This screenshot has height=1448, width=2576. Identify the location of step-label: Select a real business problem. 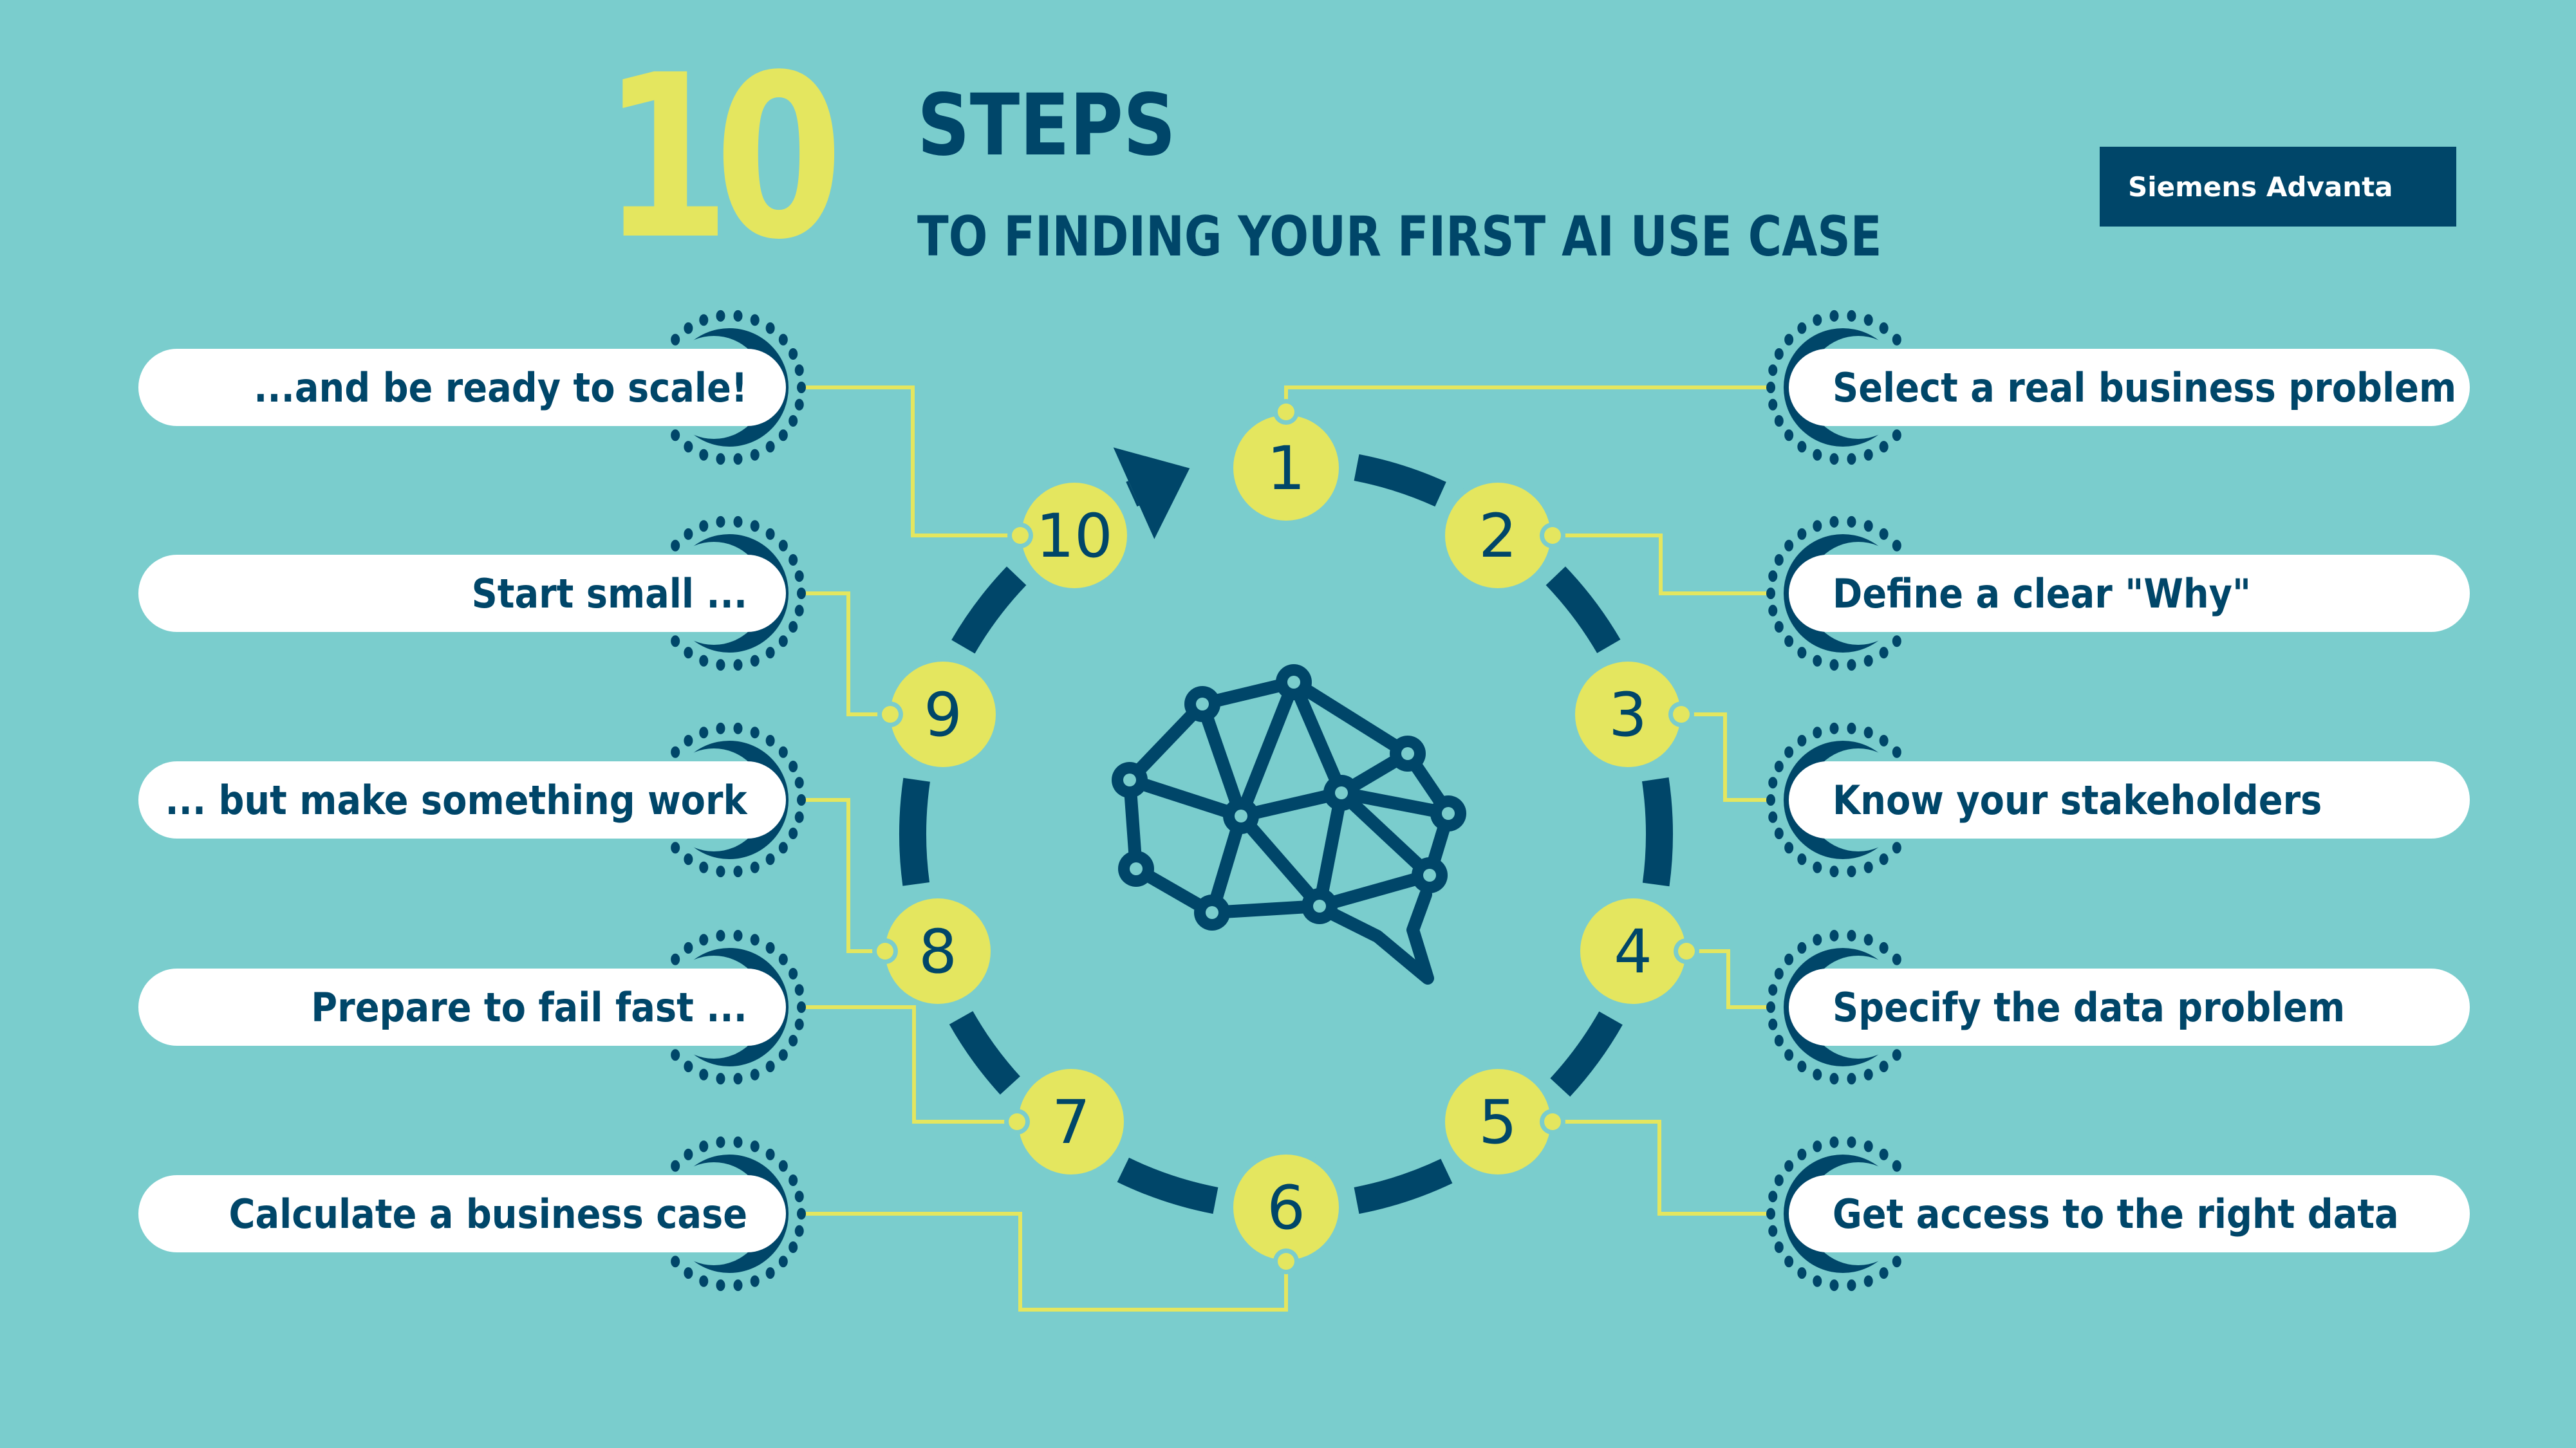
(2145, 387).